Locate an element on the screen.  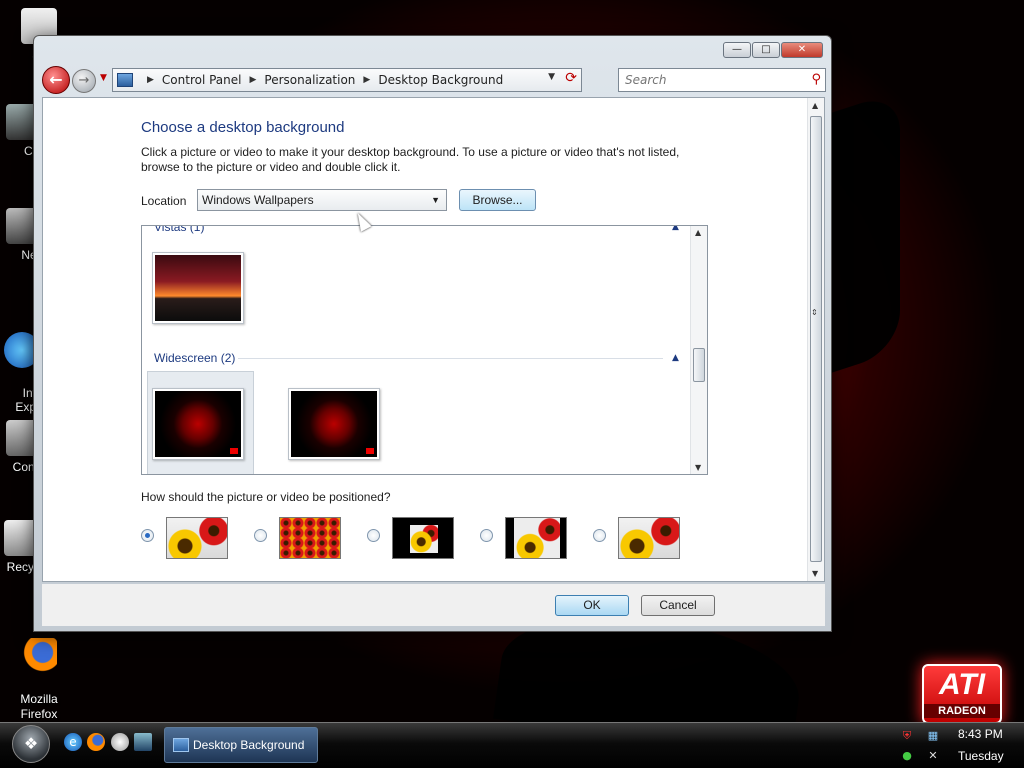
desktop-icon-recycle-bin: Recy is located at coordinates (20, 547).